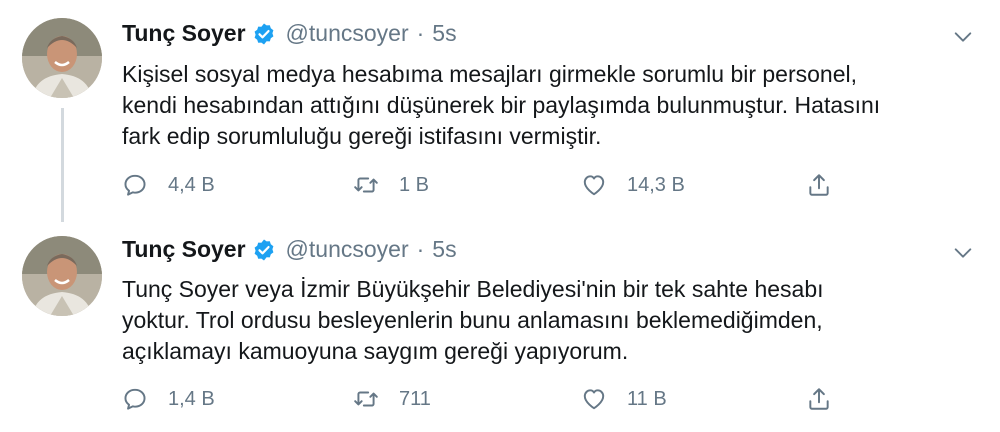 The image size is (1000, 432). What do you see at coordinates (191, 398) in the screenshot?
I see `reply-count: 1,4 B` at bounding box center [191, 398].